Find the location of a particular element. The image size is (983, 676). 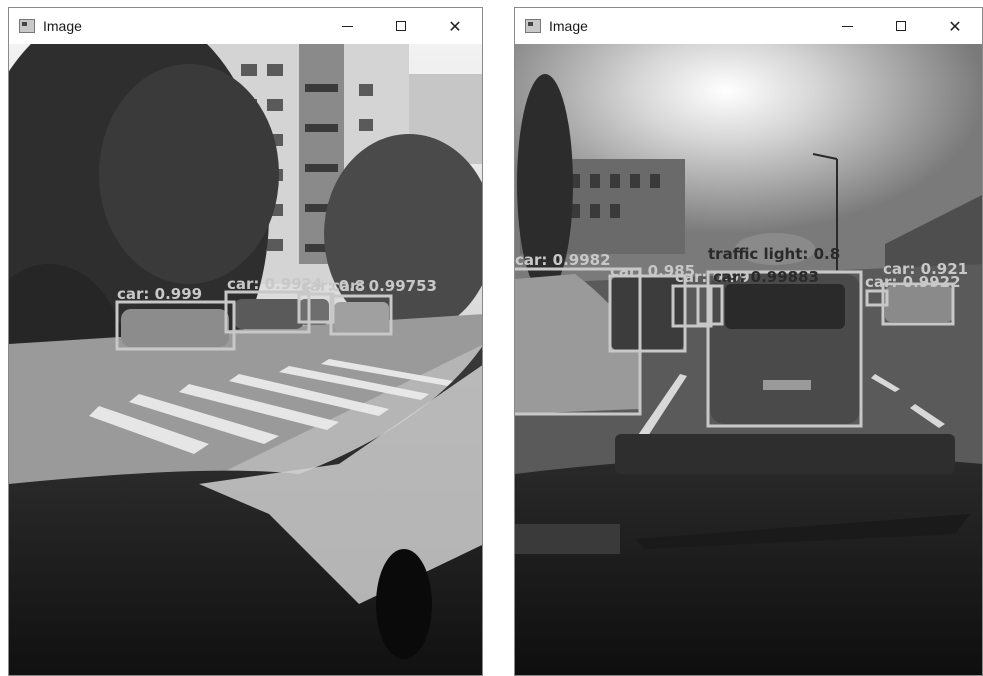

air-vent is located at coordinates (404, 604).